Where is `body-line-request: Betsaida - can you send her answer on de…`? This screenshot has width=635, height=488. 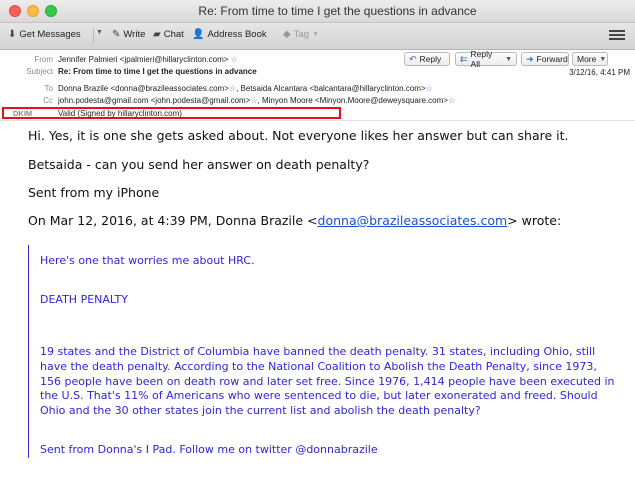 body-line-request: Betsaida - can you send her answer on de… is located at coordinates (199, 164).